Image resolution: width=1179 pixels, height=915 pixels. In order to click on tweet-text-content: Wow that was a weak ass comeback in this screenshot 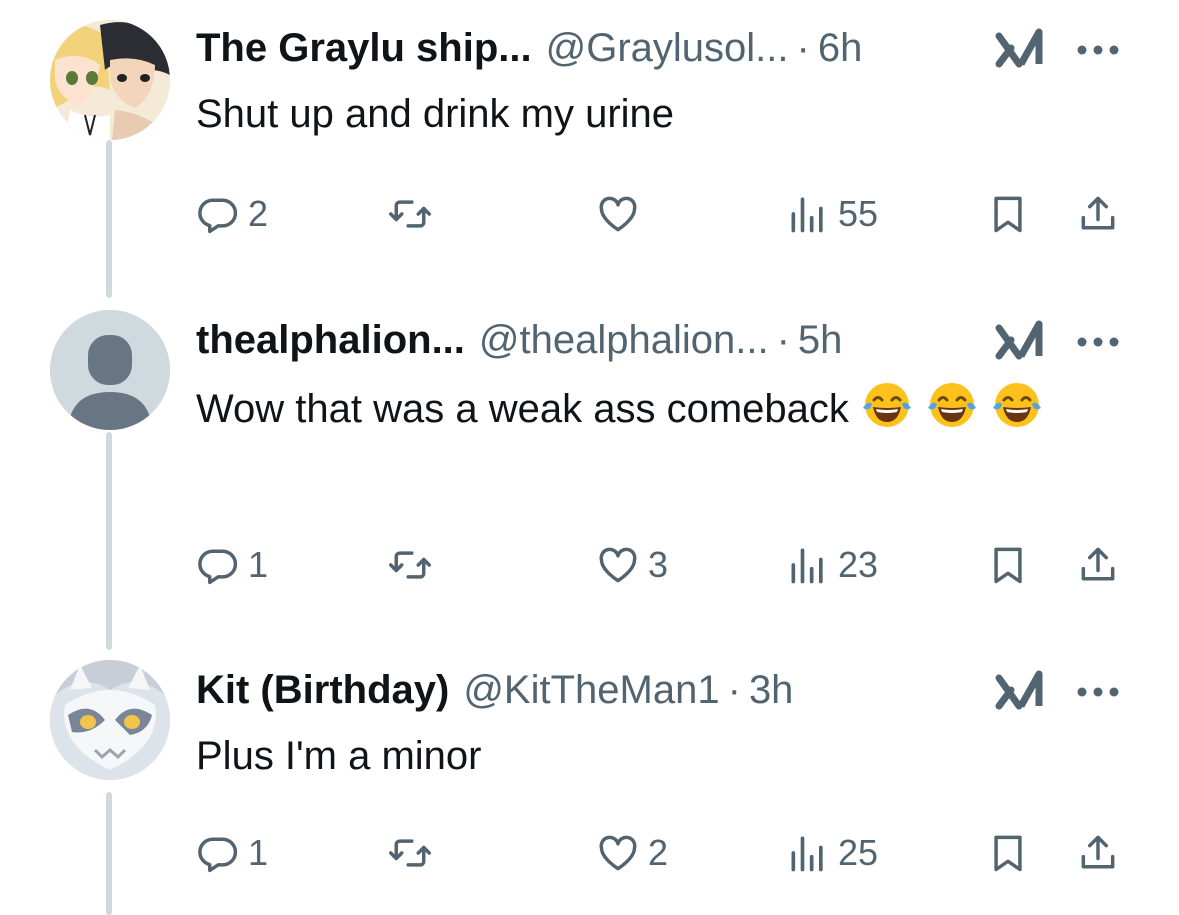, I will do `click(522, 409)`.